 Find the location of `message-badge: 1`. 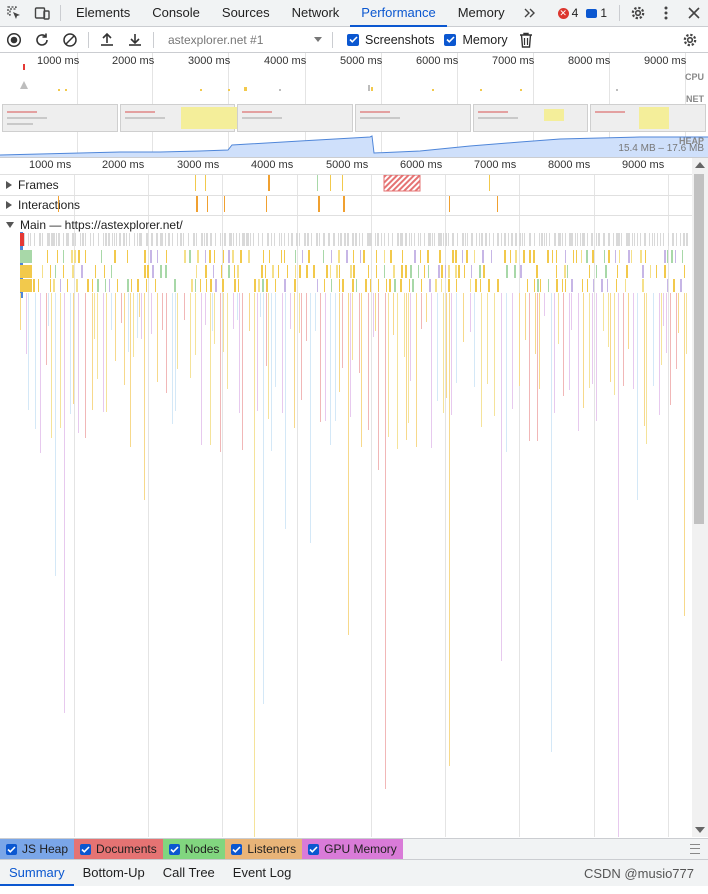

message-badge: 1 is located at coordinates (596, 13).